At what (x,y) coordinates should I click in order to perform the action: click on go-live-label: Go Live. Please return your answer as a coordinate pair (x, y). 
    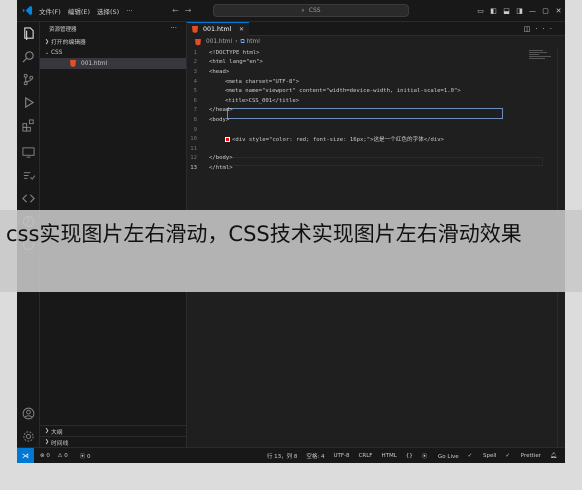
    Looking at the image, I should click on (448, 456).